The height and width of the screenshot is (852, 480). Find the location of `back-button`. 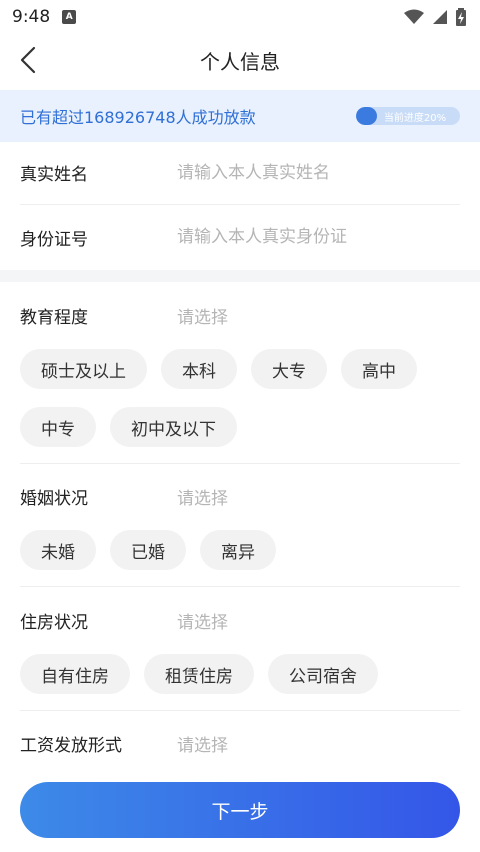

back-button is located at coordinates (28, 60).